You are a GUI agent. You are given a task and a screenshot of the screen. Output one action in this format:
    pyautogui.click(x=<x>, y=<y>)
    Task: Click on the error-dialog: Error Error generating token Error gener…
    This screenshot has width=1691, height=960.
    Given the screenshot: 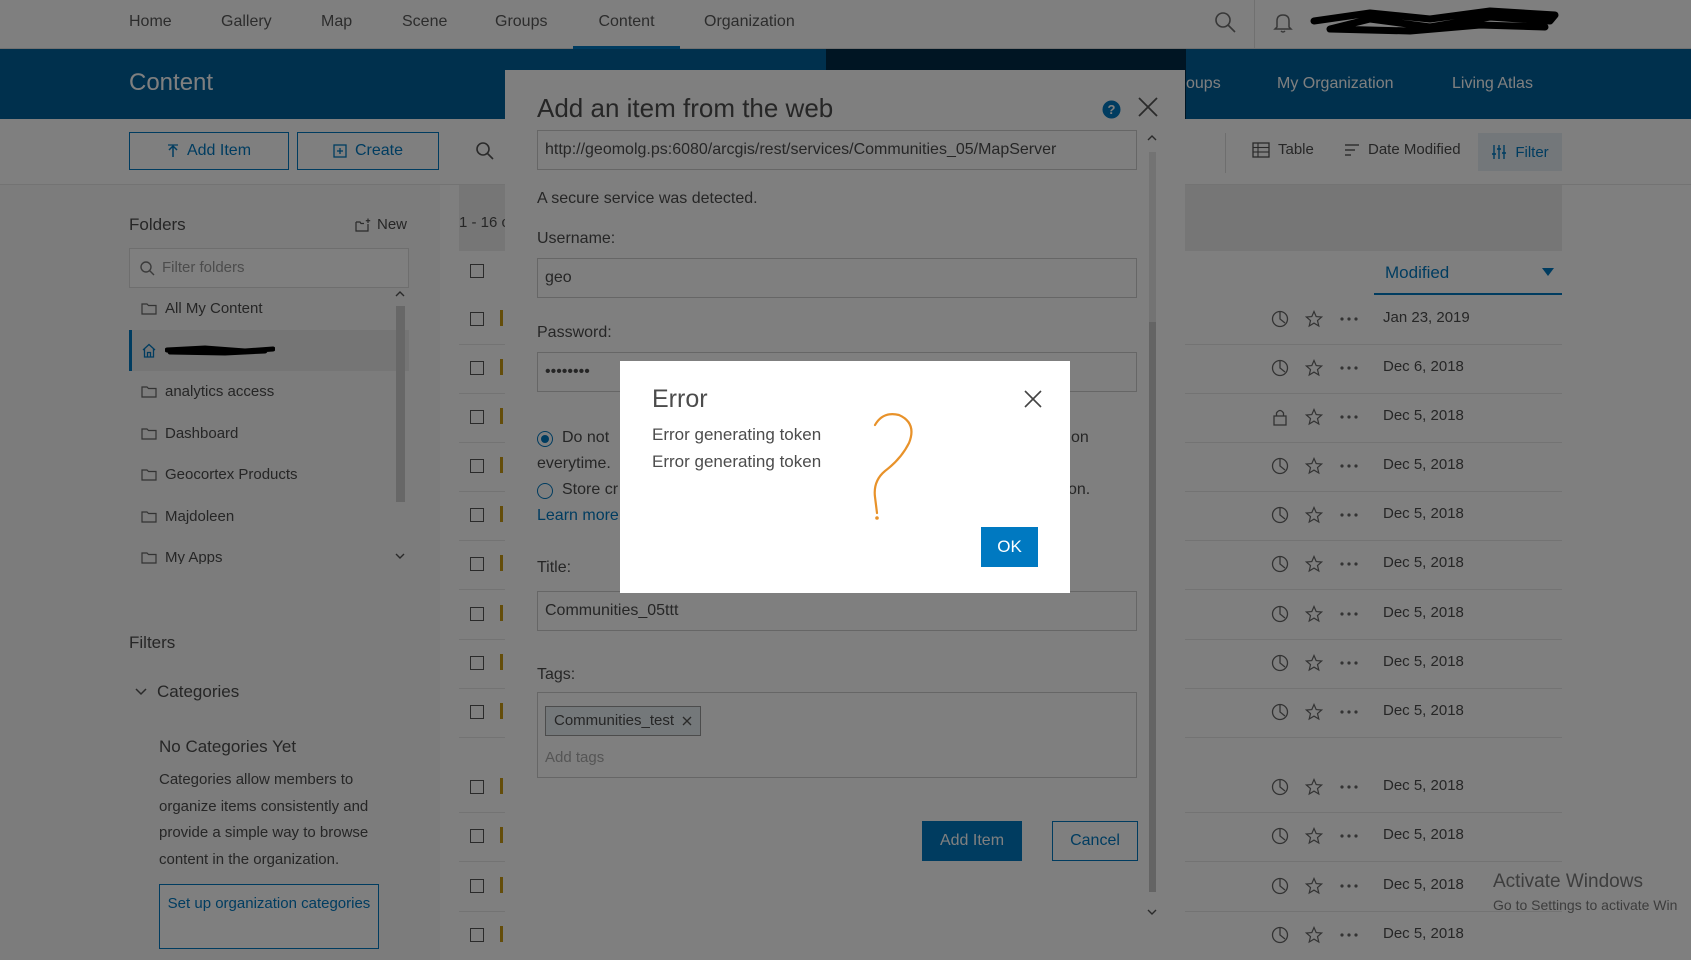 What is the action you would take?
    pyautogui.click(x=845, y=477)
    